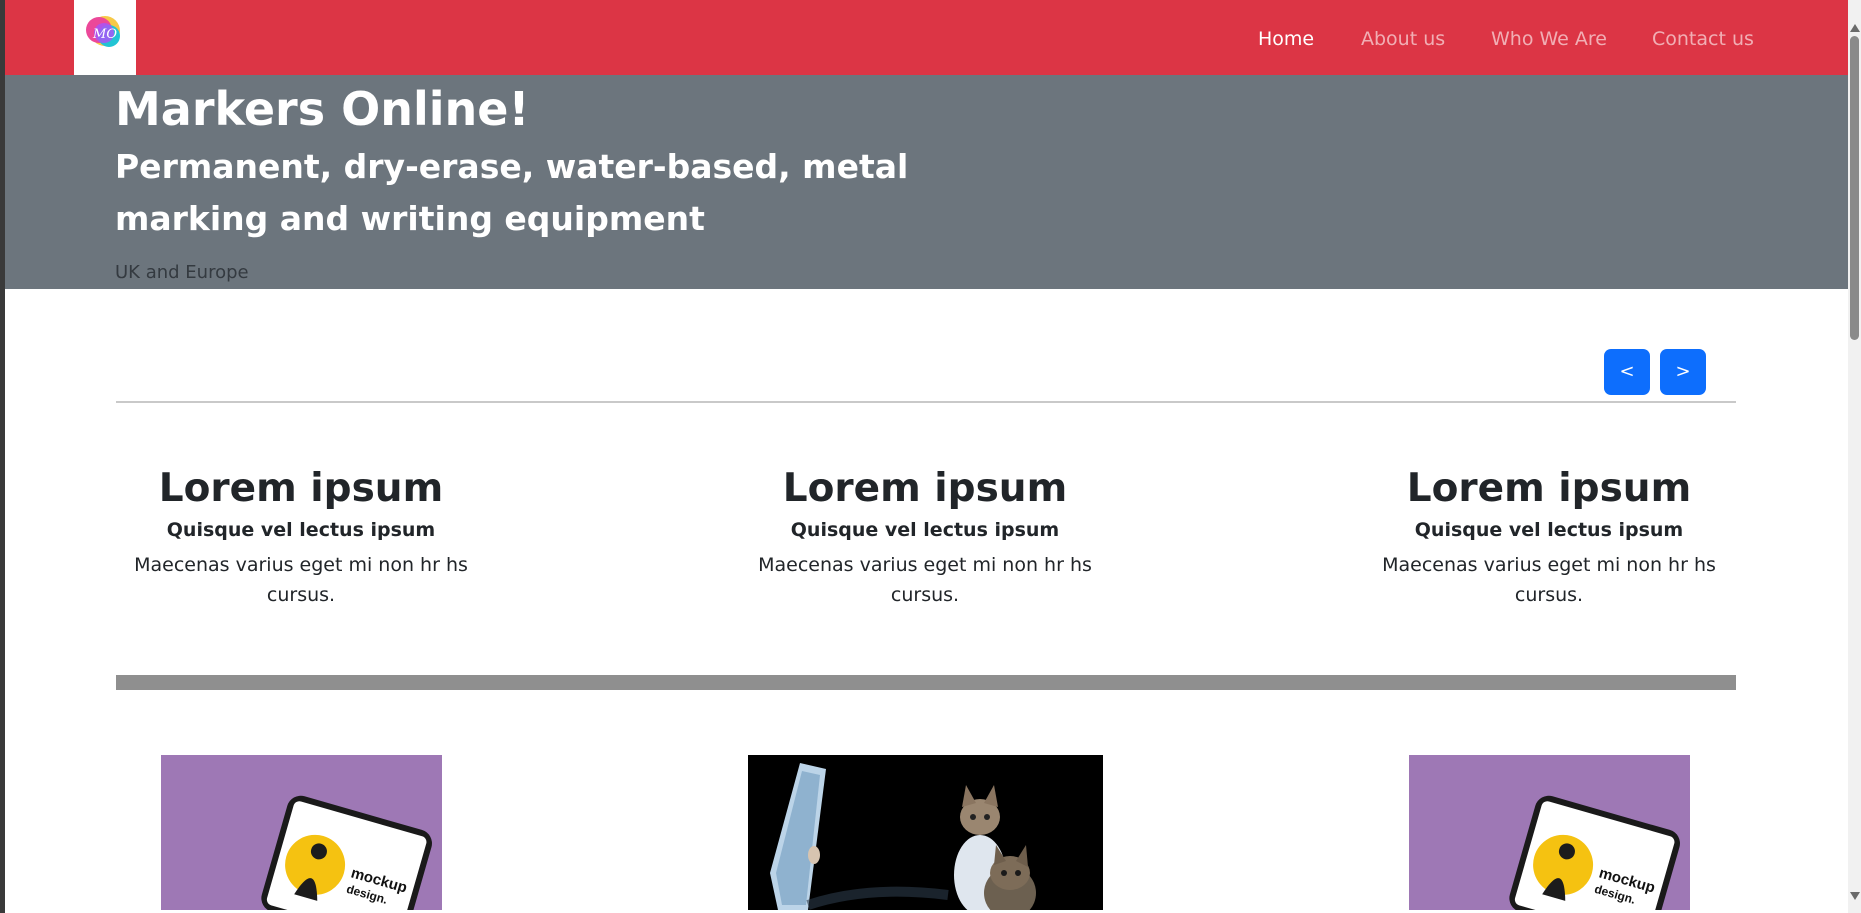  What do you see at coordinates (1286, 39) in the screenshot?
I see `nav-home: Home` at bounding box center [1286, 39].